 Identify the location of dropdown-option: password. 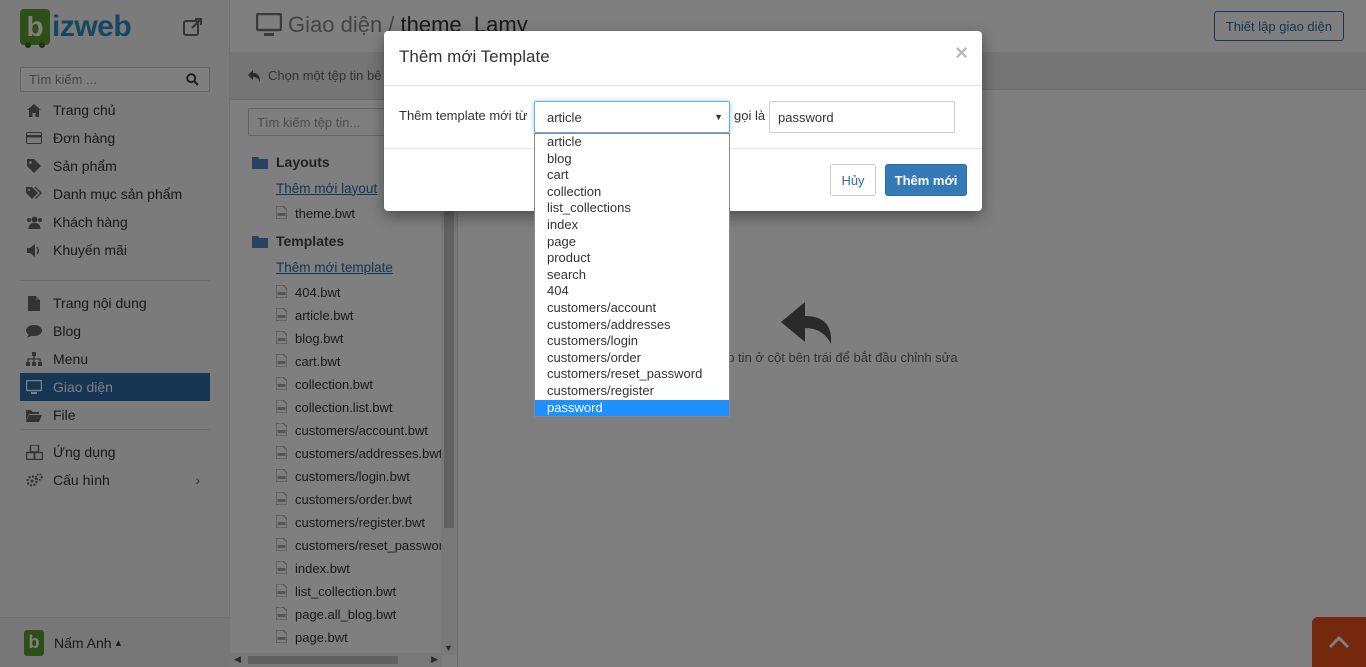
(632, 408).